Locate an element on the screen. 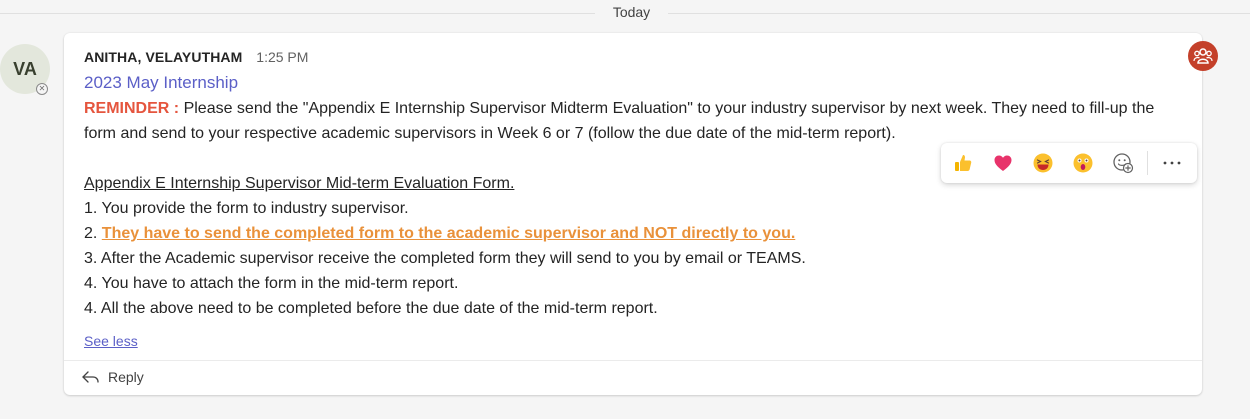 This screenshot has width=1250, height=419. surprised-icon is located at coordinates (1083, 163).